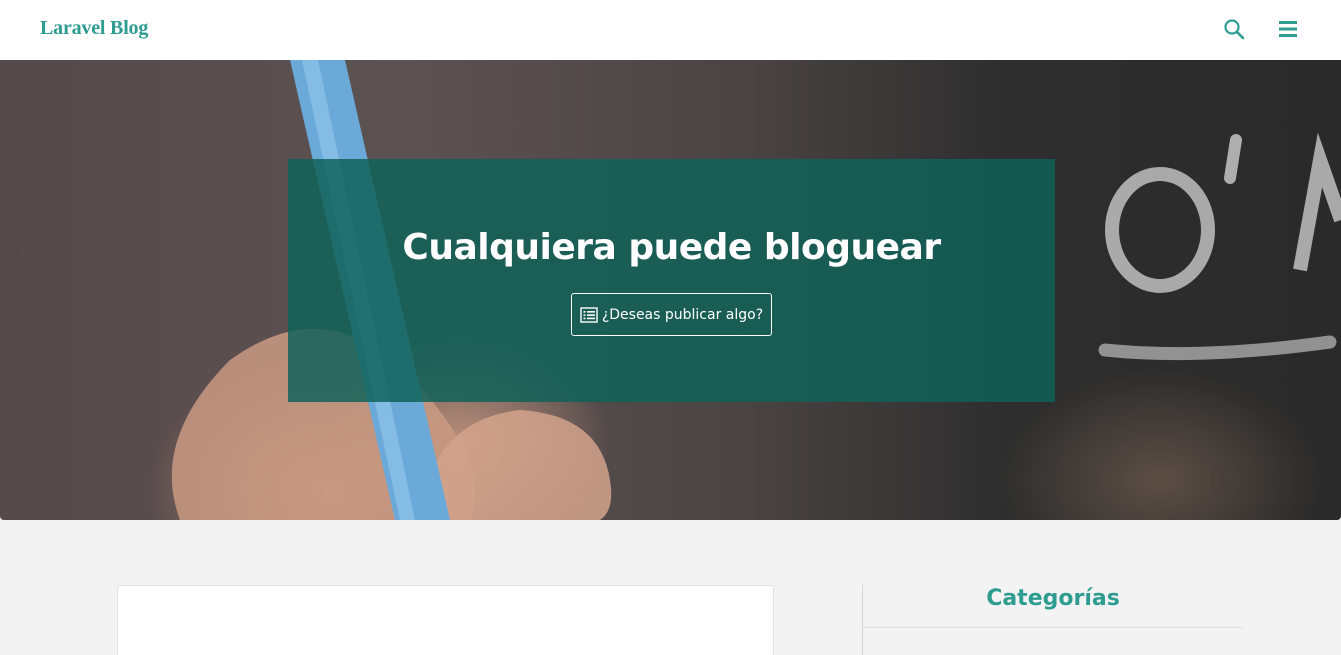  What do you see at coordinates (94, 28) in the screenshot?
I see `brand-link: Laravel Blog` at bounding box center [94, 28].